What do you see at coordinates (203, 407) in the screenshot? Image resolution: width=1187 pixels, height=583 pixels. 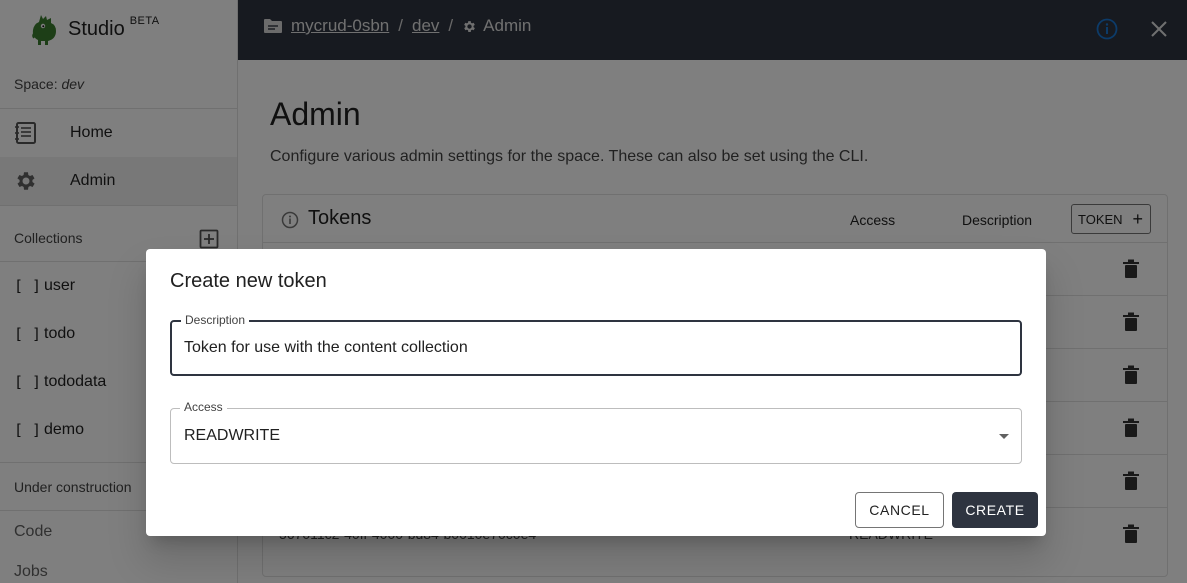 I see `access-label: Access` at bounding box center [203, 407].